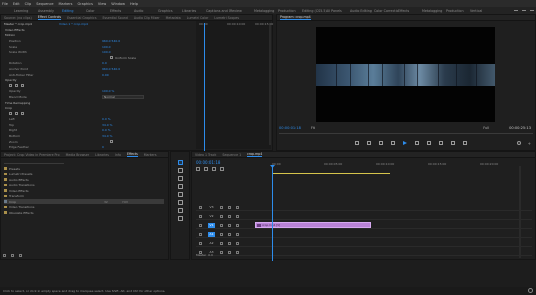  I want to click on track-target-a2: A2, so click(211, 243).